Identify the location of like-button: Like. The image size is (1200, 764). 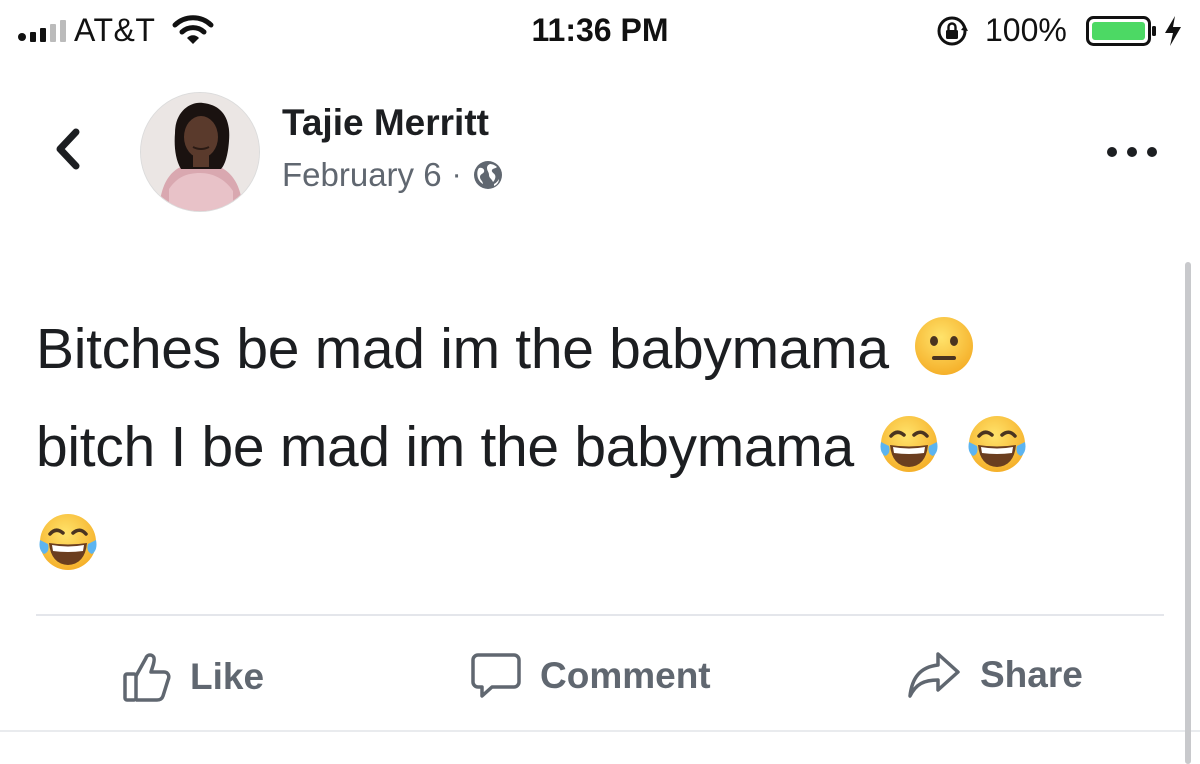
(193, 677).